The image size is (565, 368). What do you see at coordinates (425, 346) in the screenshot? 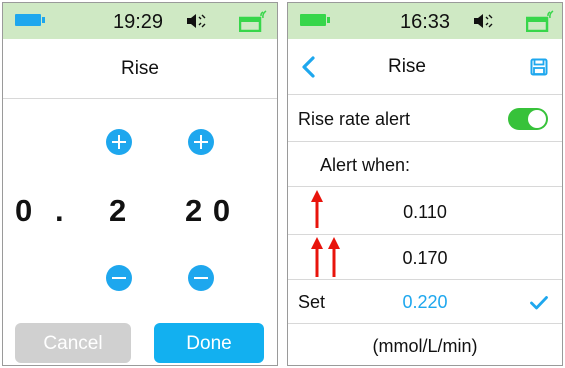
I see `unit-label: (mmol/L/min)` at bounding box center [425, 346].